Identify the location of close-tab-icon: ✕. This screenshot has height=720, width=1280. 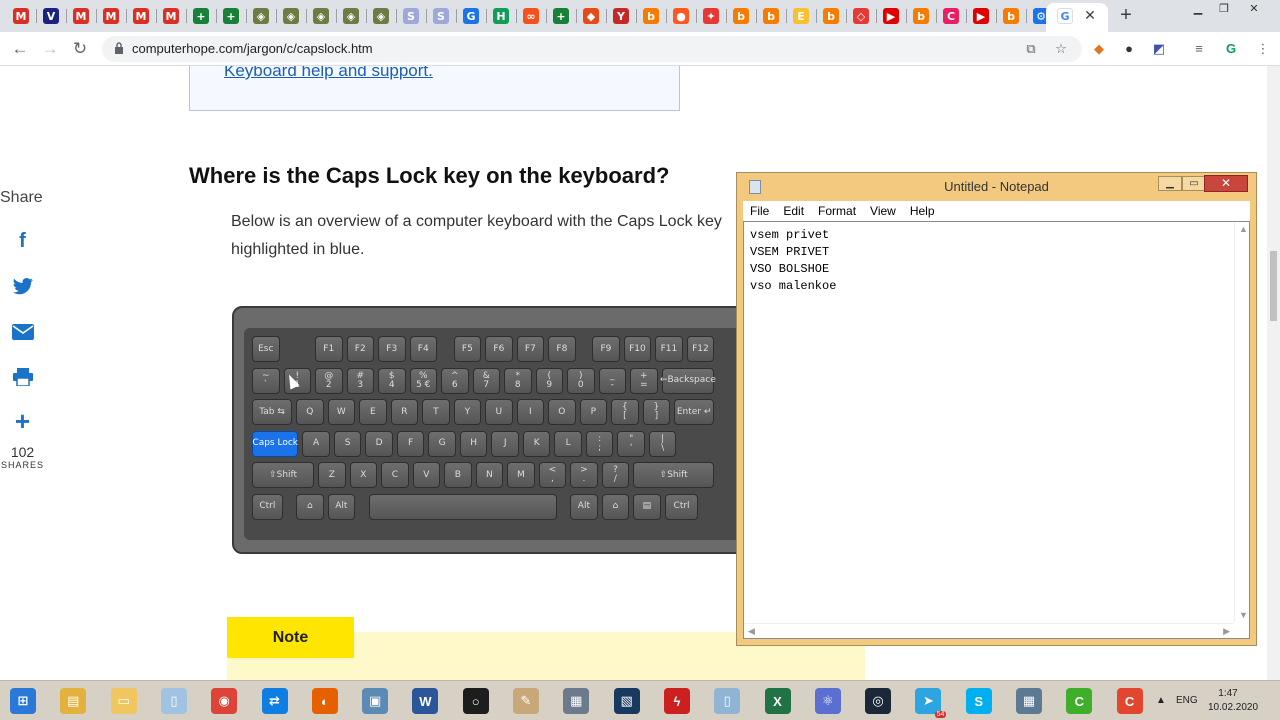
(1090, 15).